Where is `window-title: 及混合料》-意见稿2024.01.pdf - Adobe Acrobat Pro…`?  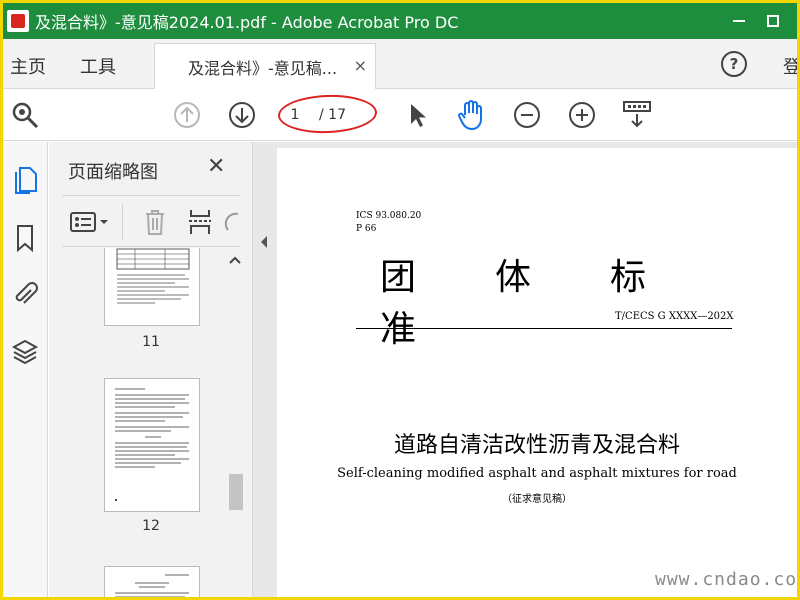
window-title: 及混合料》-意见稿2024.01.pdf - Adobe Acrobat Pro… is located at coordinates (247, 22).